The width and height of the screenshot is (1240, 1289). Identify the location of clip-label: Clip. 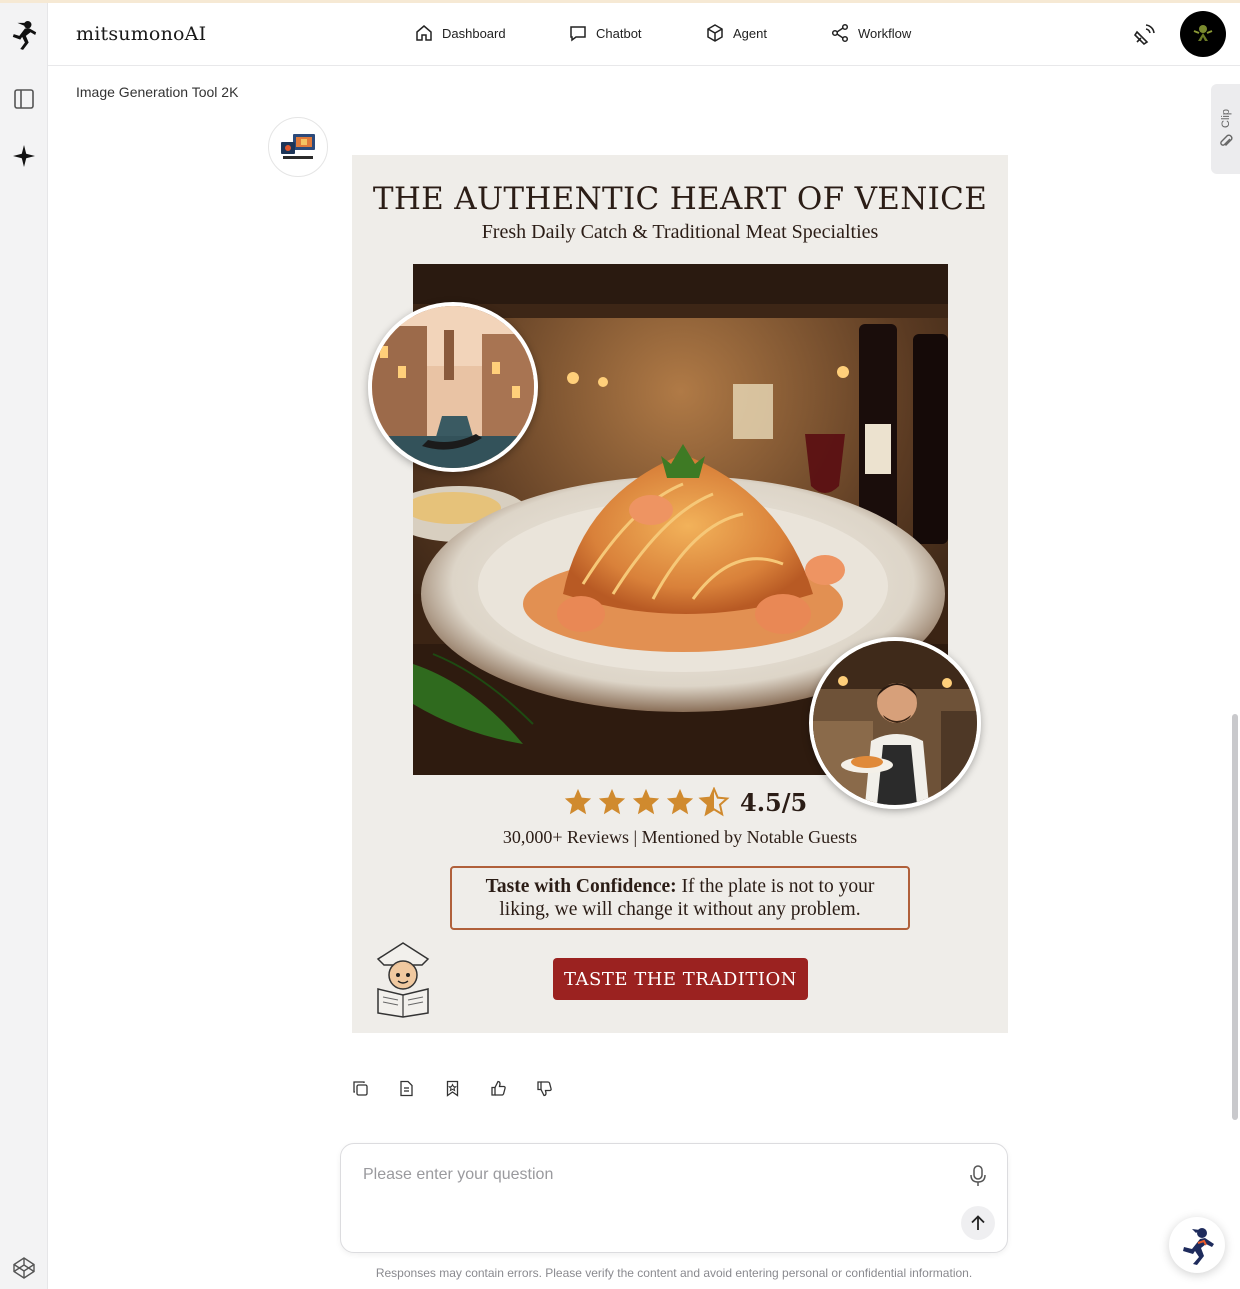
(1225, 118).